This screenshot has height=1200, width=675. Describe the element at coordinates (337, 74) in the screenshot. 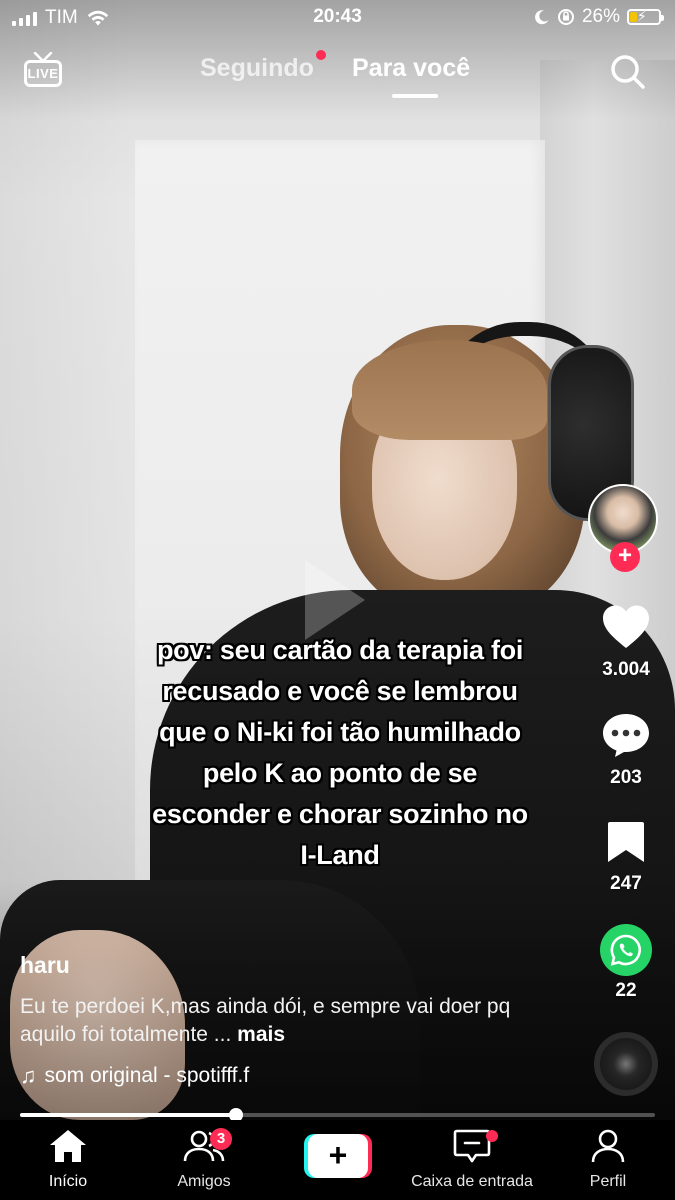

I see `feed-header: LIVE Seguindo Para você` at that location.